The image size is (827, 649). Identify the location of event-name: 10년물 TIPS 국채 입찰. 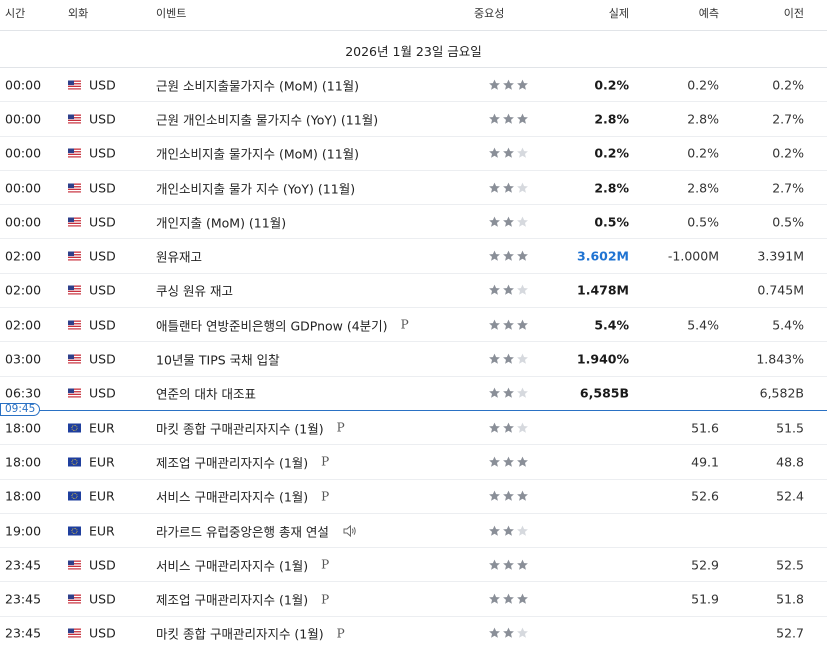
(218, 359).